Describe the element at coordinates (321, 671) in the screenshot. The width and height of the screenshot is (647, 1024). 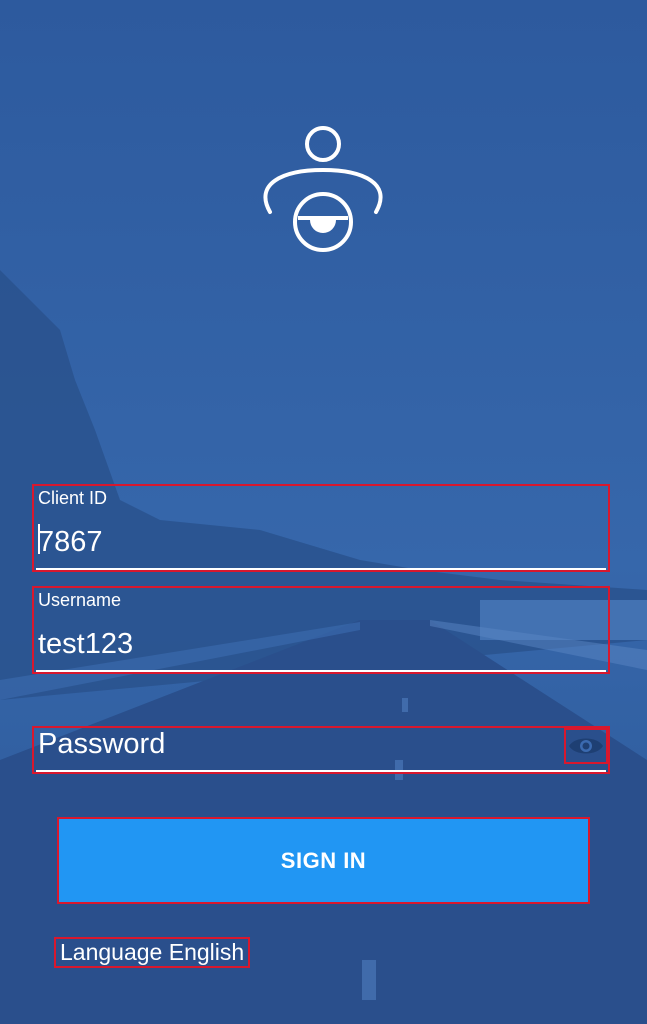
I see `username-underline` at that location.